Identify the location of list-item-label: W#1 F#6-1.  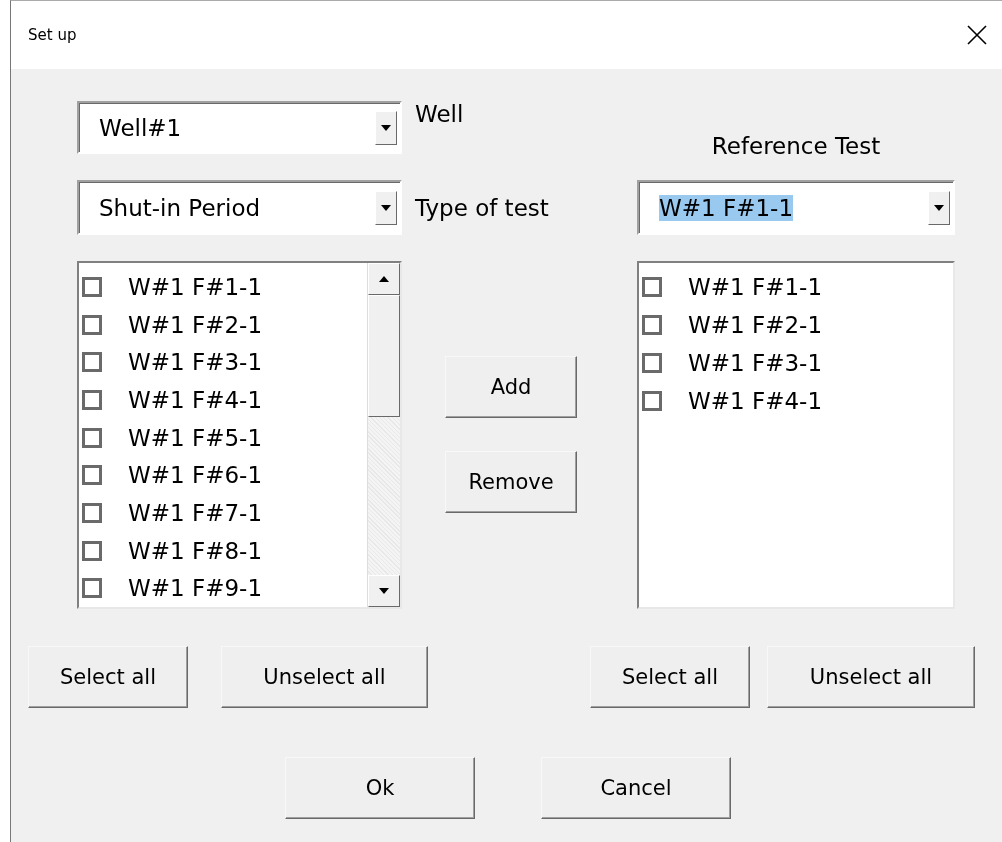
(195, 475).